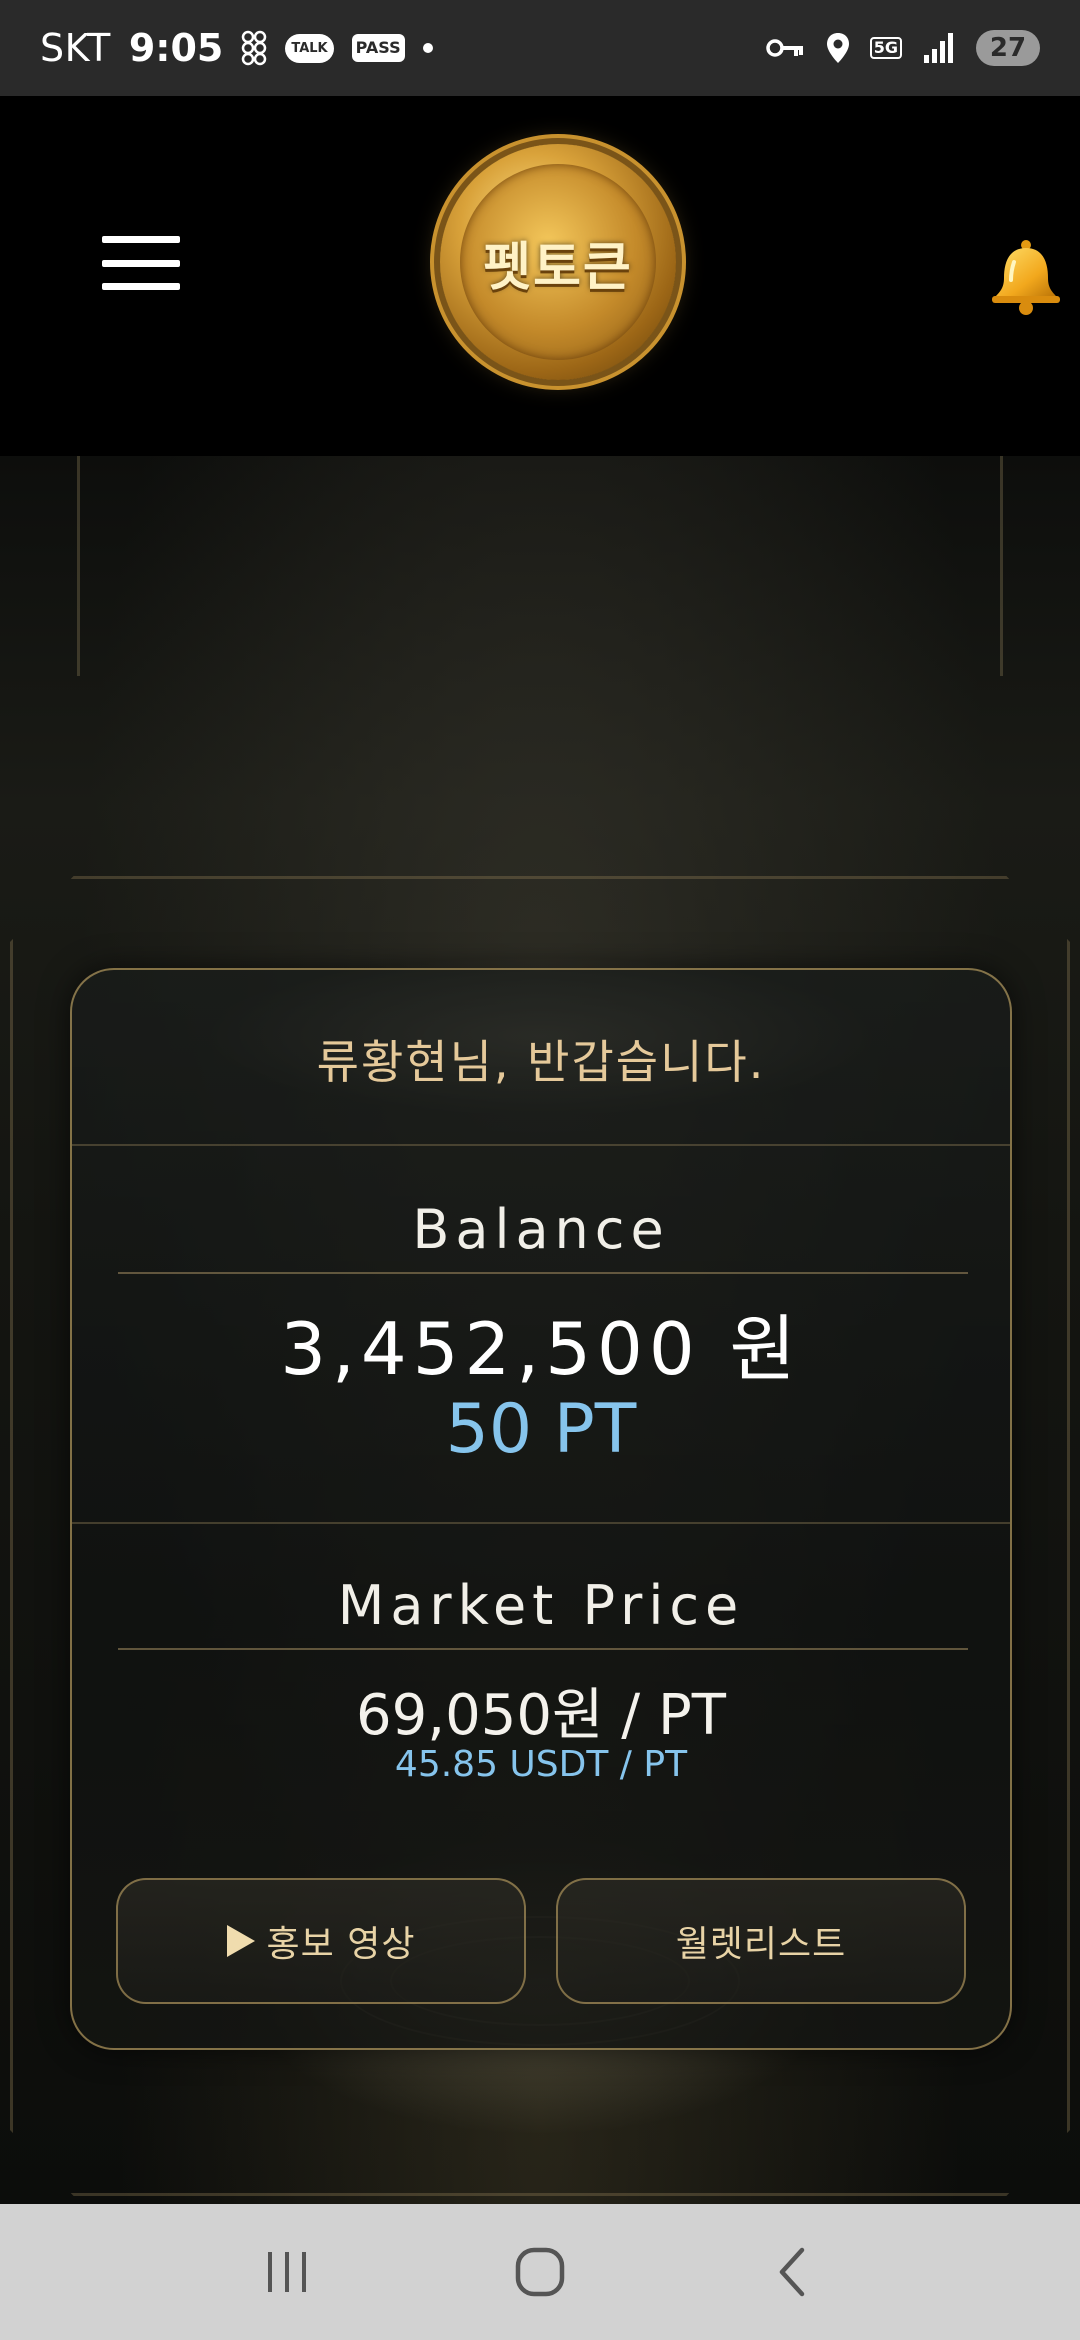 This screenshot has height=2340, width=1080. I want to click on apps-grid-icon, so click(254, 48).